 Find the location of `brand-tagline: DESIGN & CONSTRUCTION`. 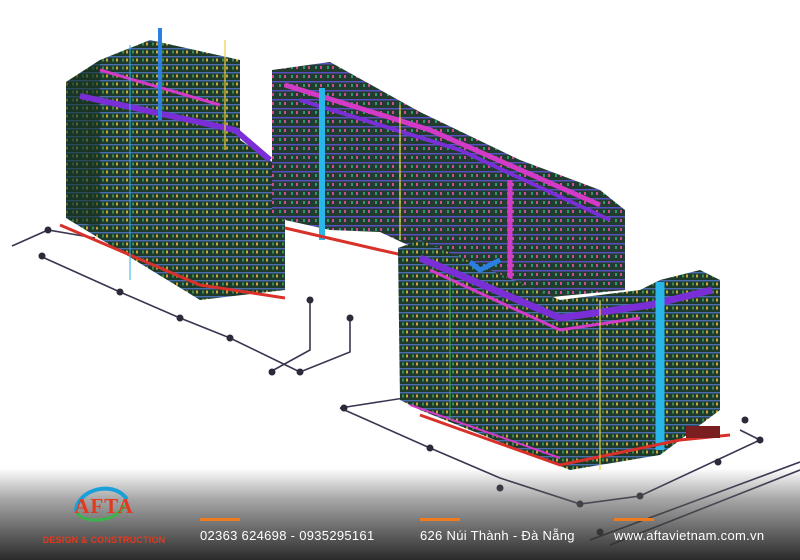

brand-tagline: DESIGN & CONSTRUCTION is located at coordinates (104, 540).